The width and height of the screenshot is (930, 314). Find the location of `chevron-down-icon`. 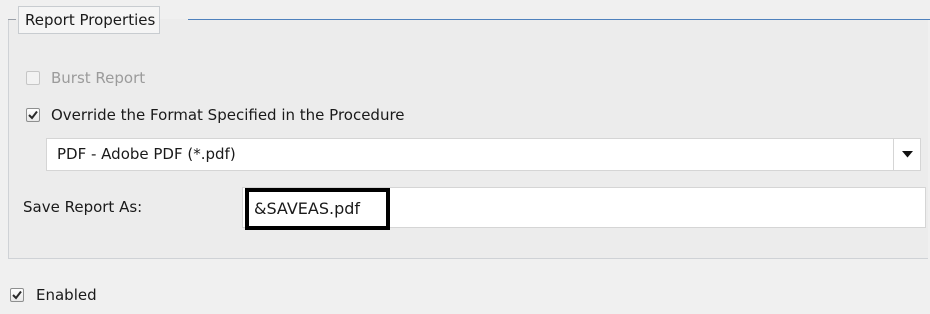

chevron-down-icon is located at coordinates (907, 154).